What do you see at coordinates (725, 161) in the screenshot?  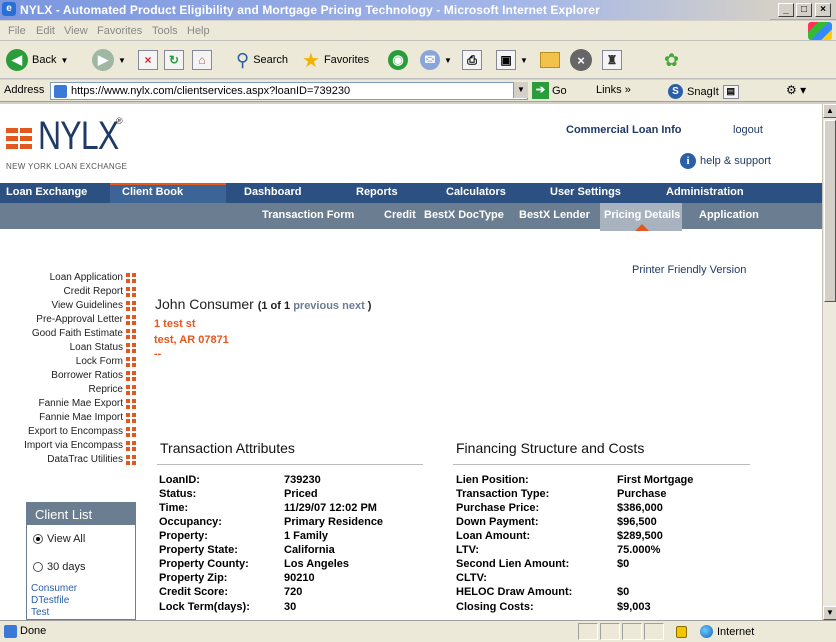 I see `help-support-link: i help & support` at bounding box center [725, 161].